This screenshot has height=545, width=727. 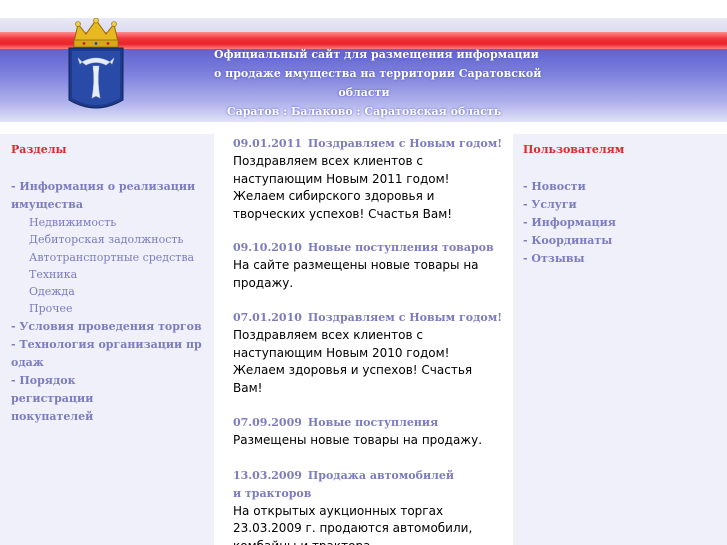 What do you see at coordinates (267, 317) in the screenshot?
I see `news-date: 07.01.2010` at bounding box center [267, 317].